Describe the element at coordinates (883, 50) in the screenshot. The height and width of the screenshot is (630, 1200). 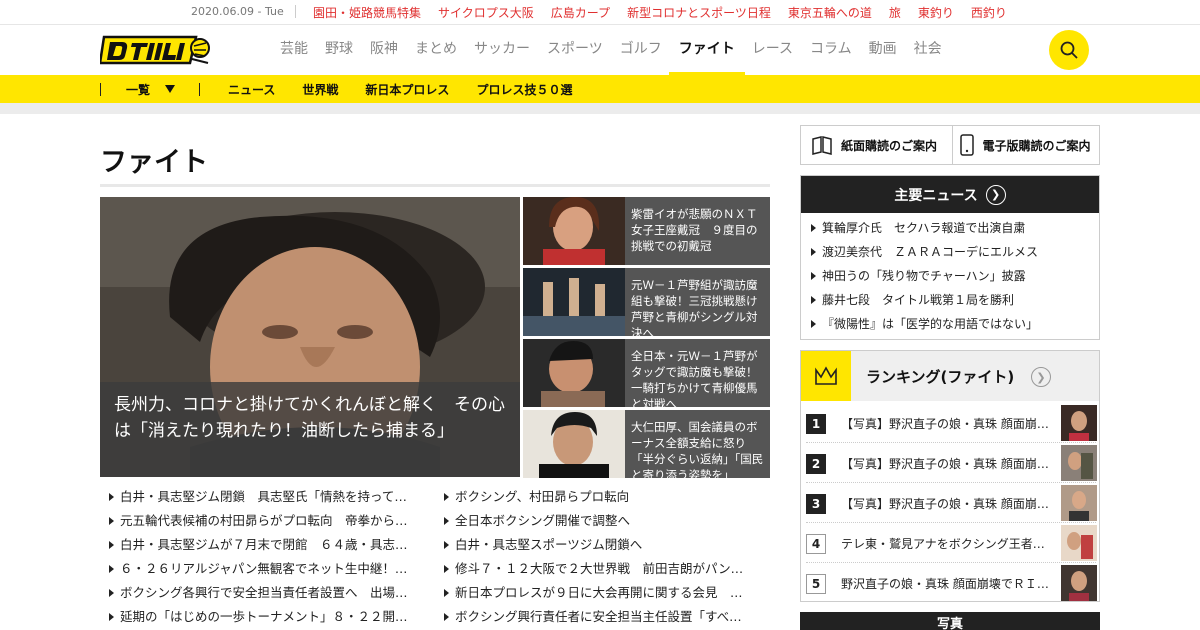
I see `nav-item: 動画` at that location.